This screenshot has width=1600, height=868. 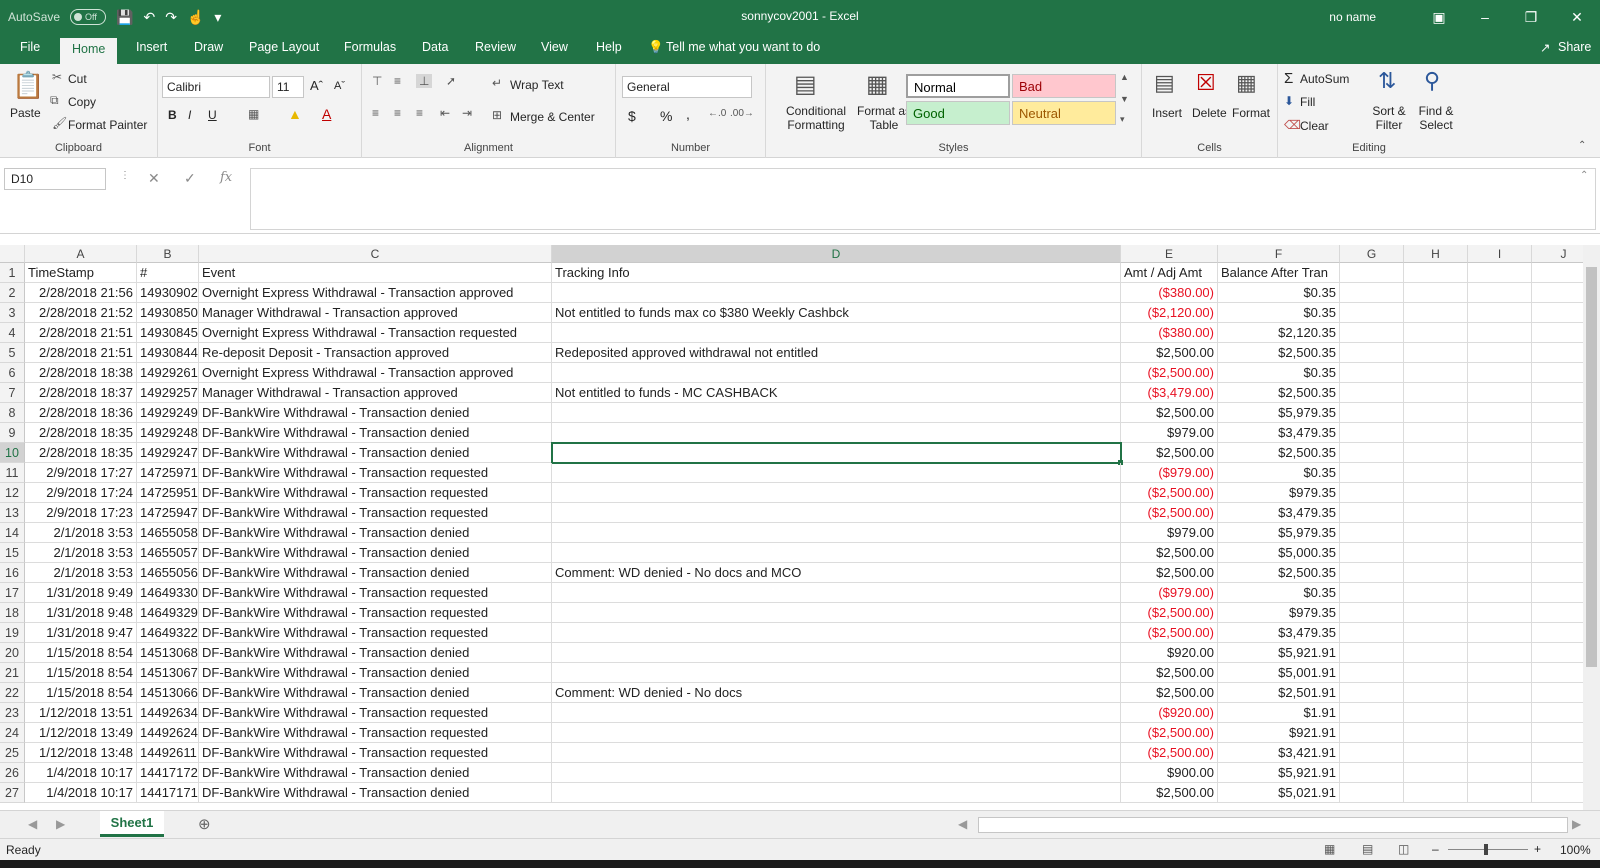 I want to click on cell-balance: $979.35, so click(x=1279, y=493).